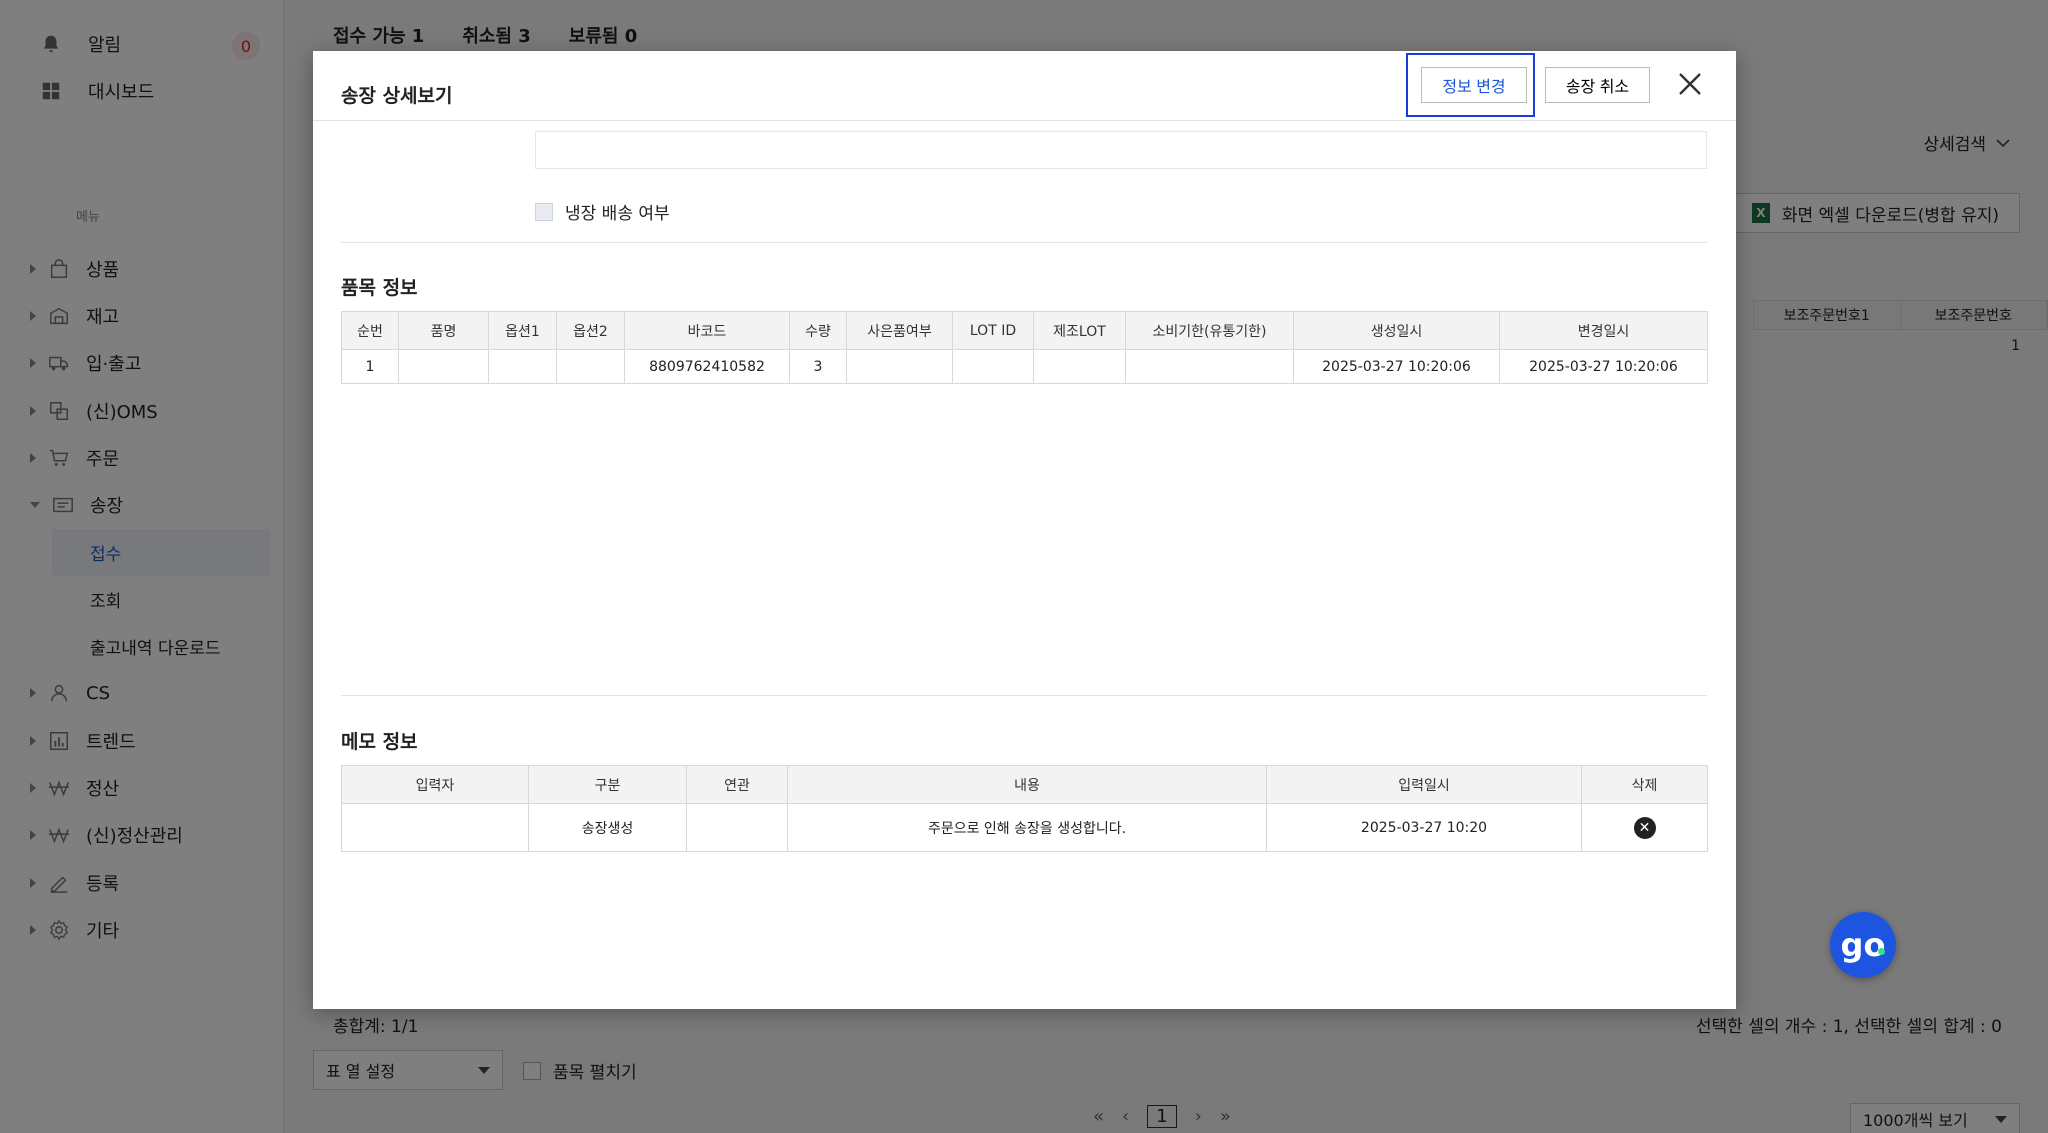  Describe the element at coordinates (1079, 330) in the screenshot. I see `column-header: 제조LOT` at that location.